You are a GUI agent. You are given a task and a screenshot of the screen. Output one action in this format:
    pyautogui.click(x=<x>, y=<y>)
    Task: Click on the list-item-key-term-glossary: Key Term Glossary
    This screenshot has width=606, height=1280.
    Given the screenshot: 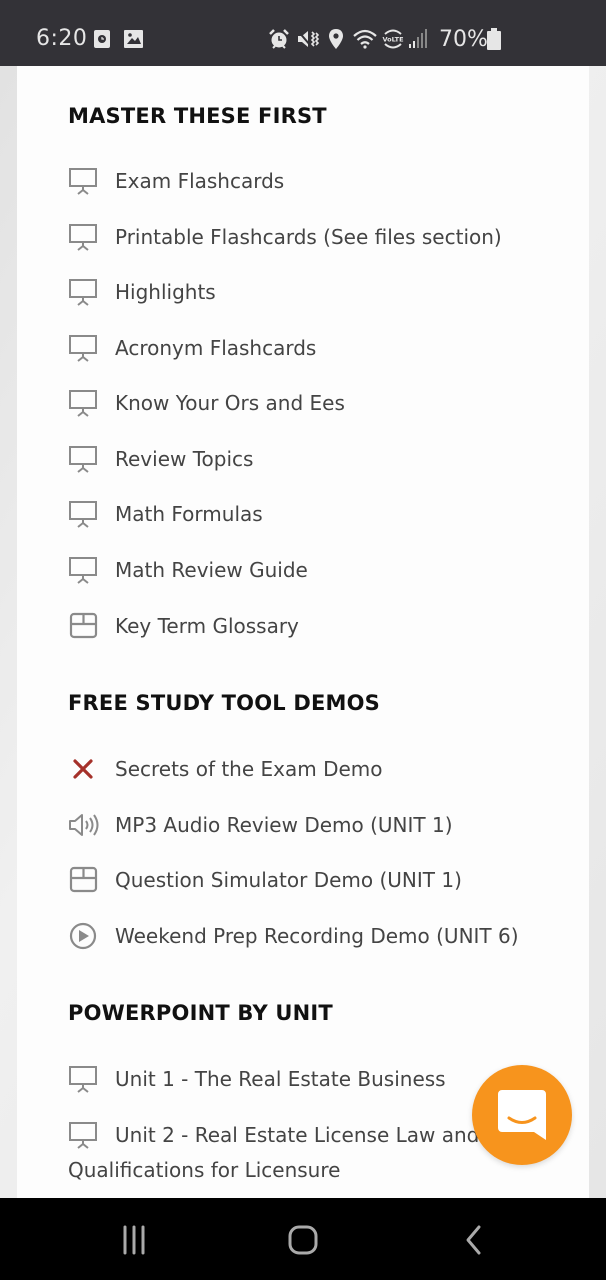 What is the action you would take?
    pyautogui.click(x=183, y=626)
    